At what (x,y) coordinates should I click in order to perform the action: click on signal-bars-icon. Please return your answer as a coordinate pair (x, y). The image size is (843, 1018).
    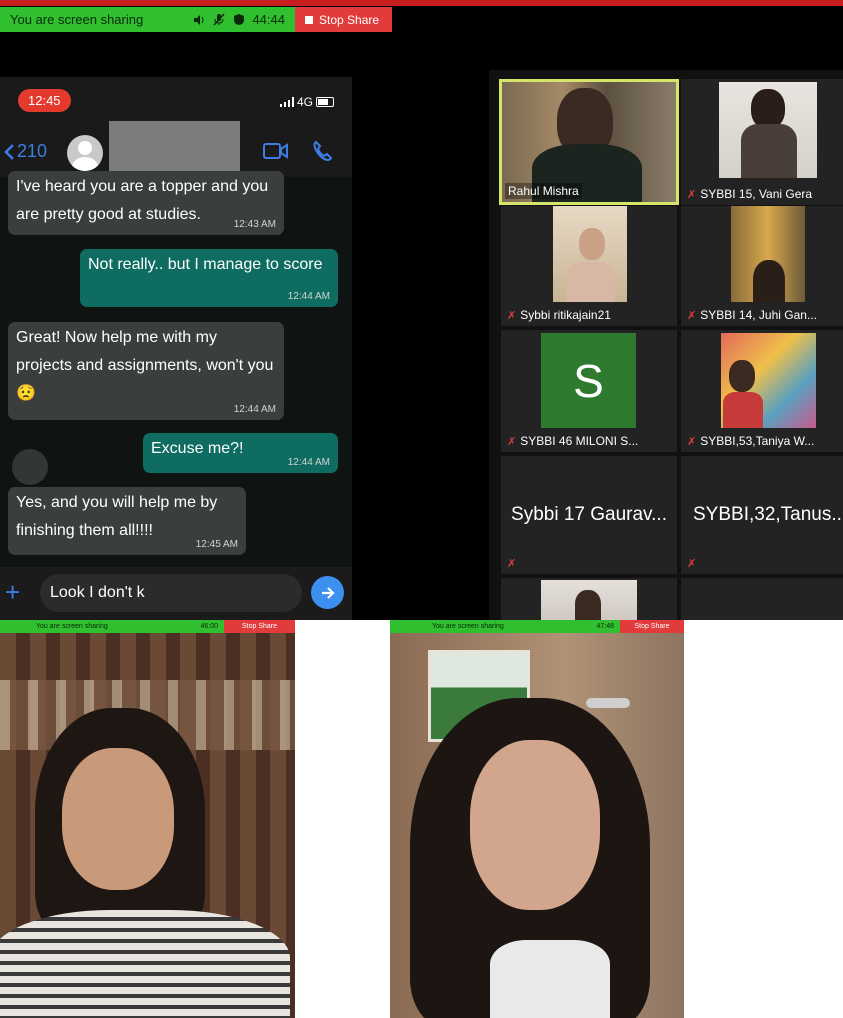
    Looking at the image, I should click on (286, 102).